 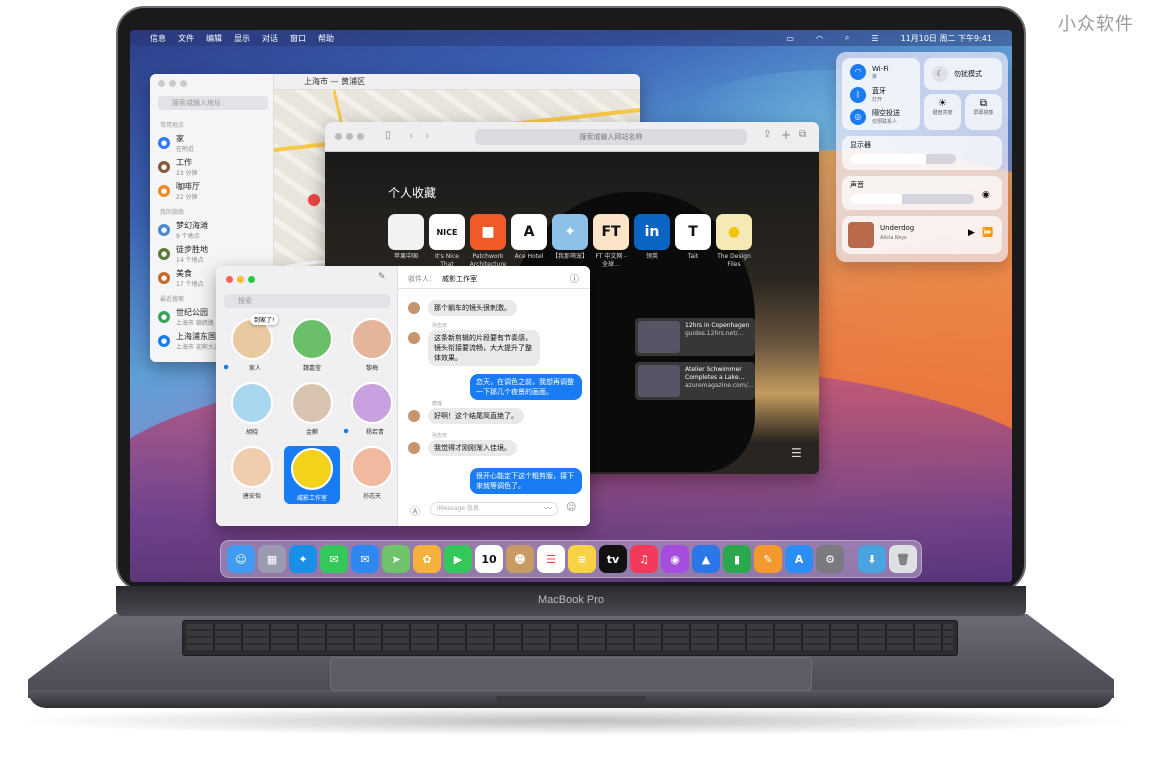 I want to click on favorite-tile: ✦ 【我那萌宠】, so click(x=570, y=237).